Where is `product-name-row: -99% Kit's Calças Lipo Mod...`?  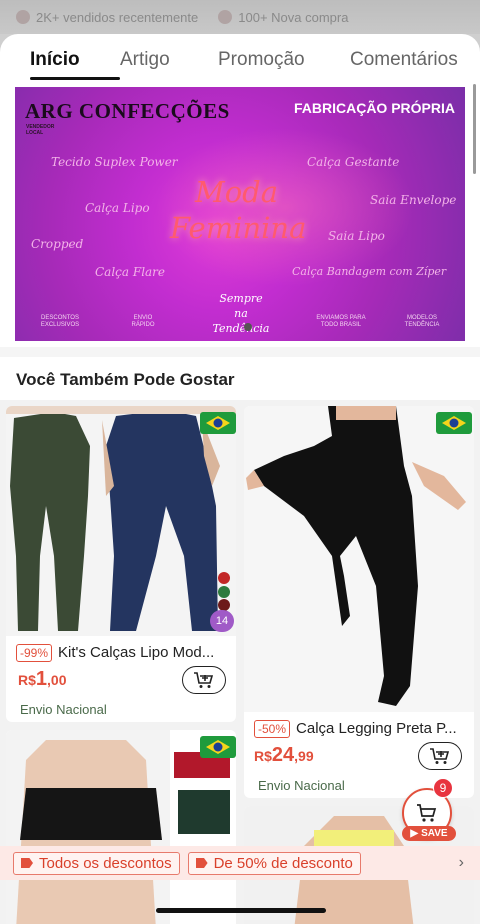
product-name-row: -99% Kit's Calças Lipo Mod... is located at coordinates (123, 653).